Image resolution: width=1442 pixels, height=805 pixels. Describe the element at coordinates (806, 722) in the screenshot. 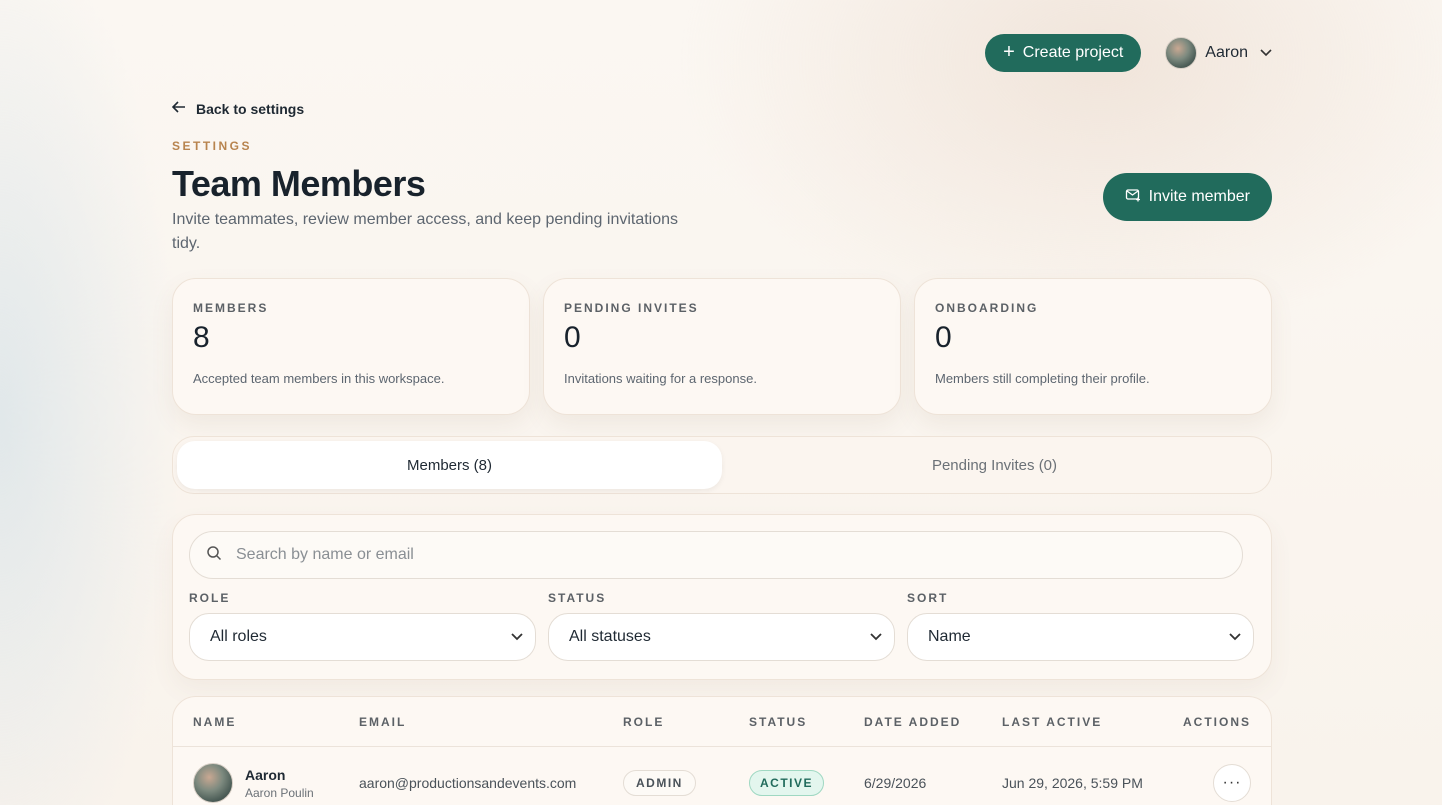

I see `column-header-status: STATUS` at that location.